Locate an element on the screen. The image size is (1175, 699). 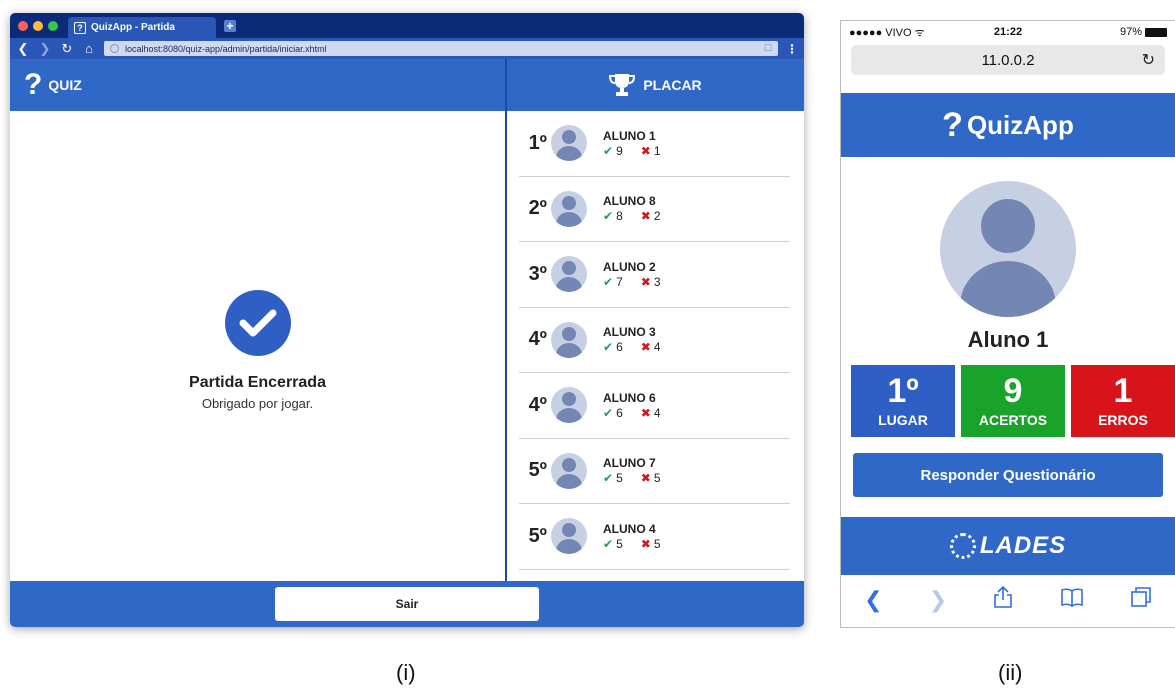
player-info: ALUNO 1 ✔ 9 ✖ 1 is located at coordinates (632, 143).